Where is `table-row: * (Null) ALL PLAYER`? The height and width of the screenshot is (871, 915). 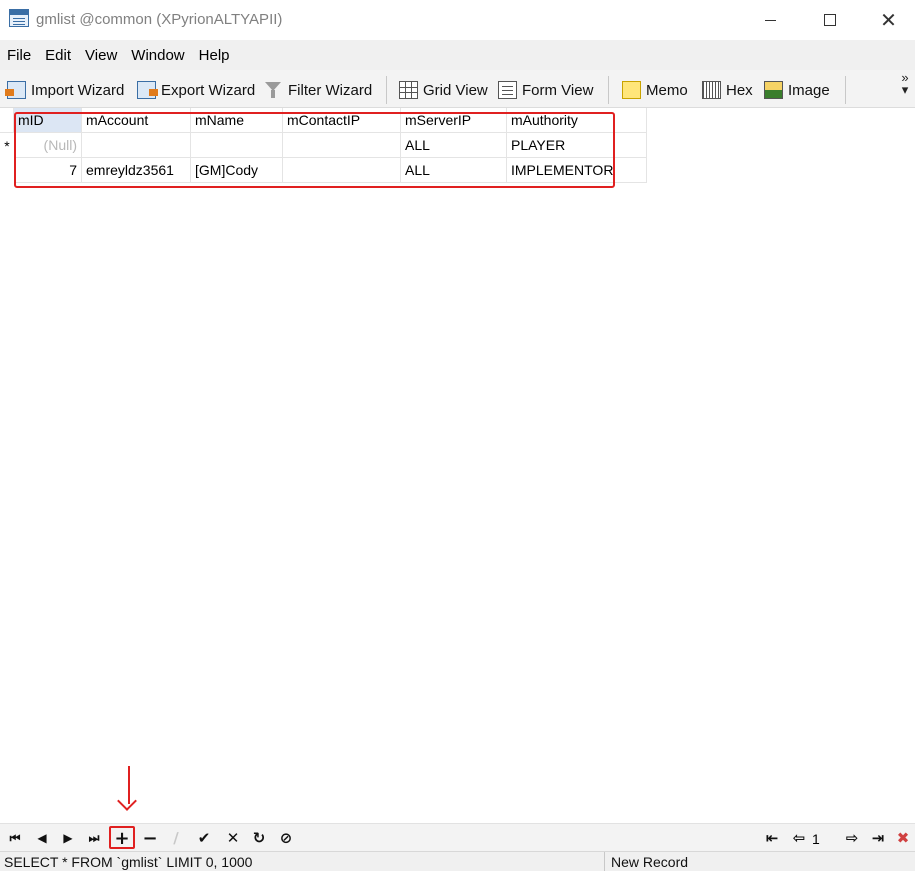 table-row: * (Null) ALL PLAYER is located at coordinates (323, 145).